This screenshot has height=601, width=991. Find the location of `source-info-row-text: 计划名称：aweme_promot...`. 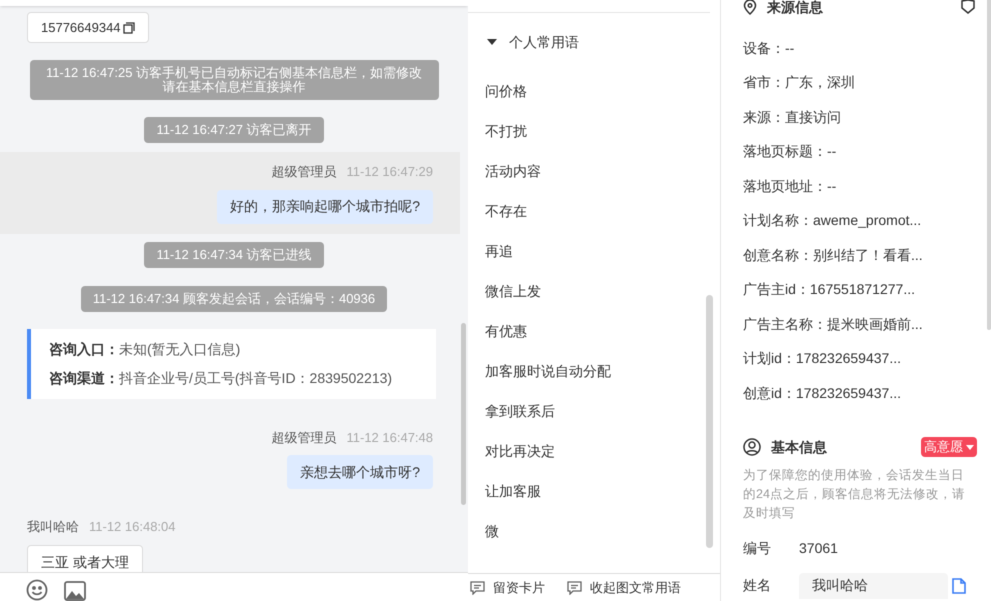

source-info-row-text: 计划名称：aweme_promot... is located at coordinates (832, 220).